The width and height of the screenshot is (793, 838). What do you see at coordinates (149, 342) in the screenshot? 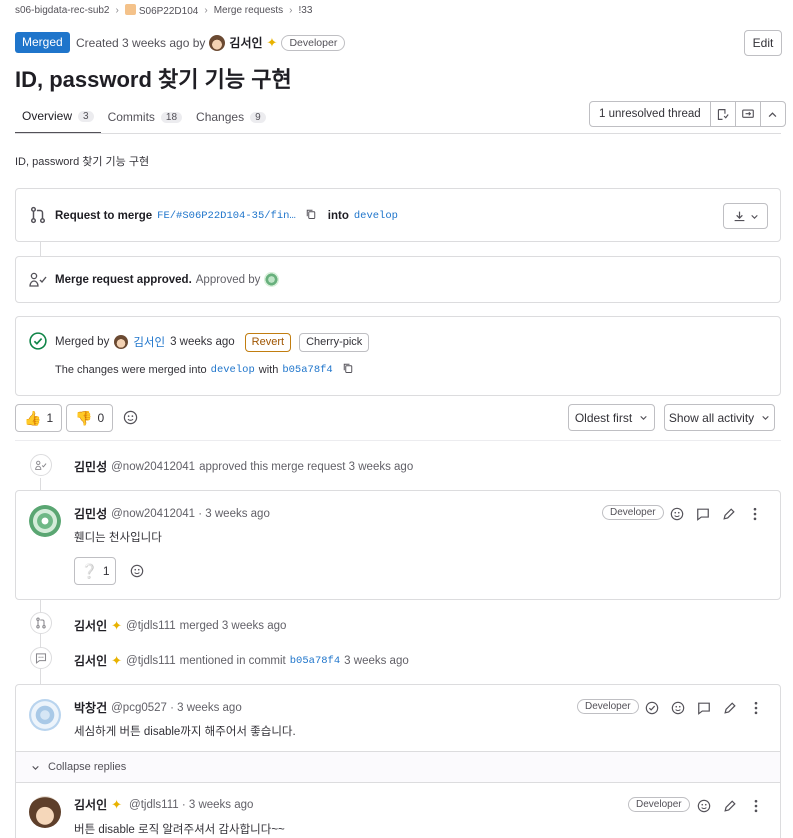
I see `merger-name: 김서인` at bounding box center [149, 342].